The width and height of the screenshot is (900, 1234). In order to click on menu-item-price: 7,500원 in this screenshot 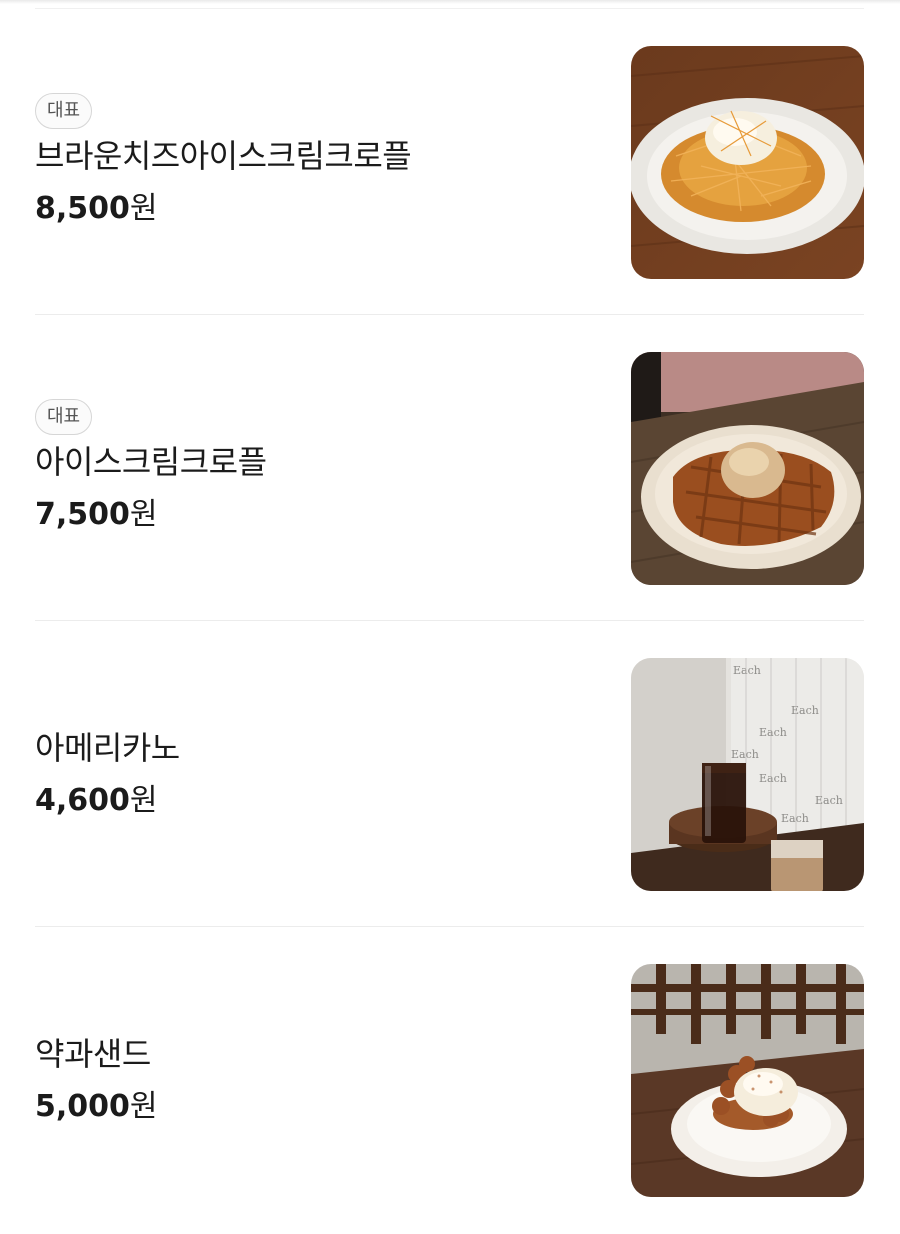, I will do `click(315, 515)`.